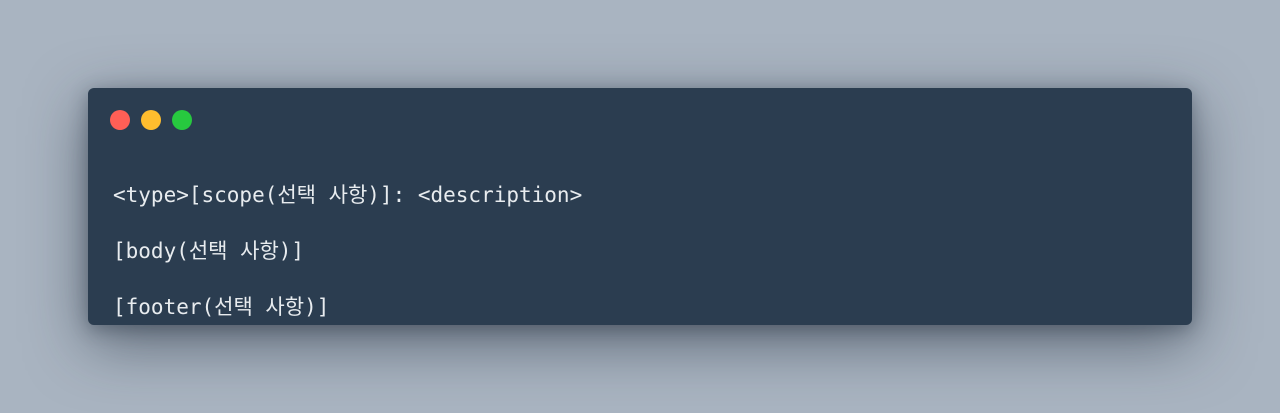 Image resolution: width=1280 pixels, height=413 pixels. Describe the element at coordinates (120, 120) in the screenshot. I see `close-button` at that location.